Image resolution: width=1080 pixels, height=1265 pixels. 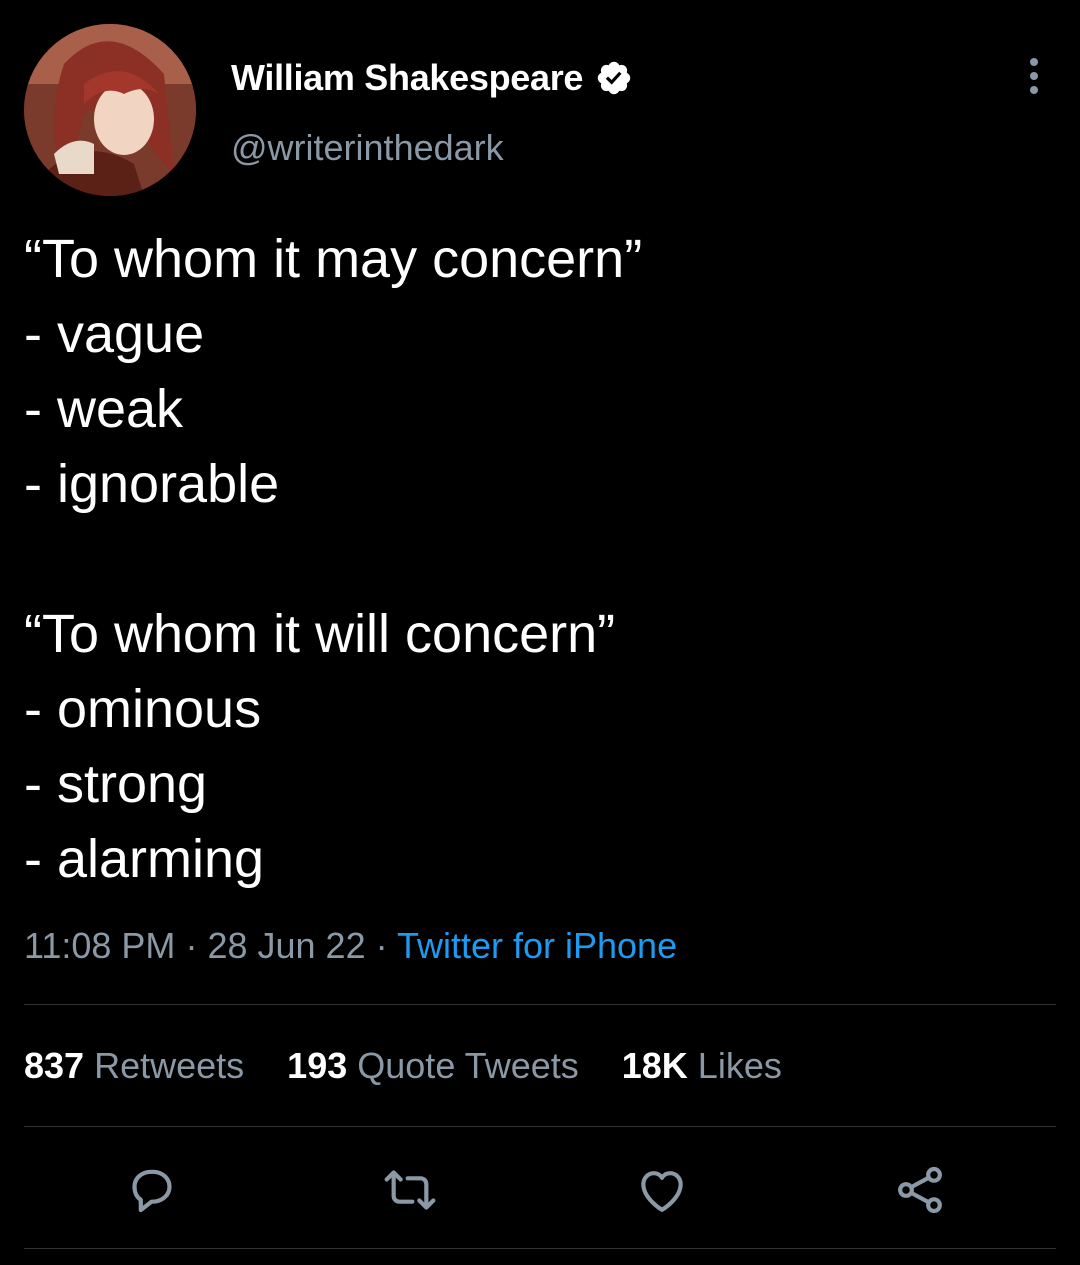 What do you see at coordinates (1034, 62) in the screenshot?
I see `more-icon` at bounding box center [1034, 62].